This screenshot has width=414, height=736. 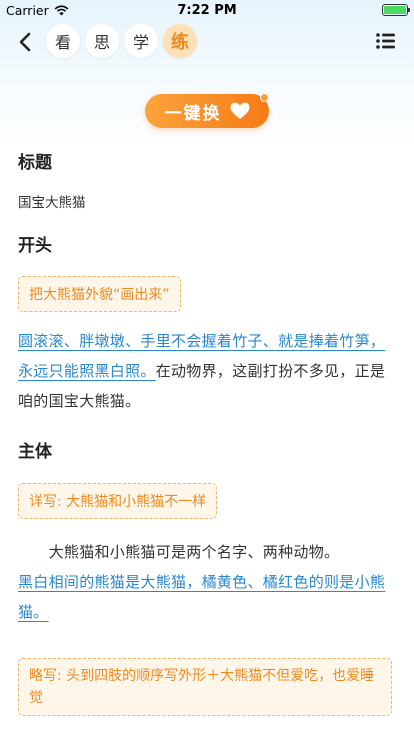 I want to click on body-detail-tag: 详写: 大熊猫和小熊猫不一样, so click(x=118, y=501).